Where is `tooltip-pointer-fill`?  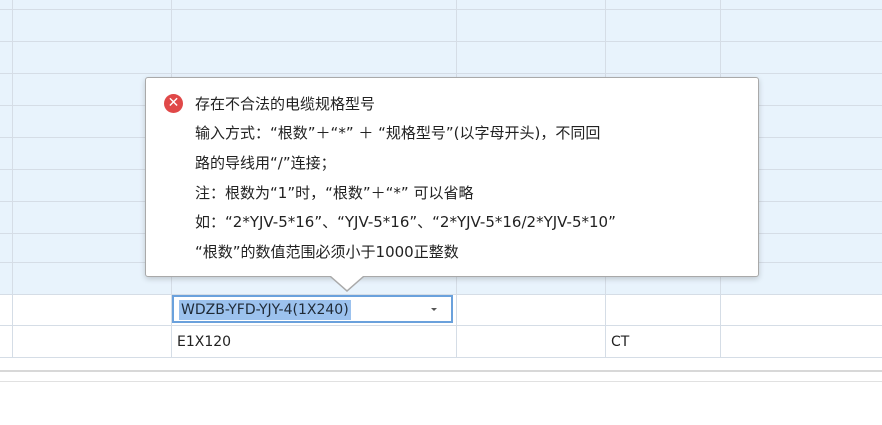 tooltip-pointer-fill is located at coordinates (347, 283).